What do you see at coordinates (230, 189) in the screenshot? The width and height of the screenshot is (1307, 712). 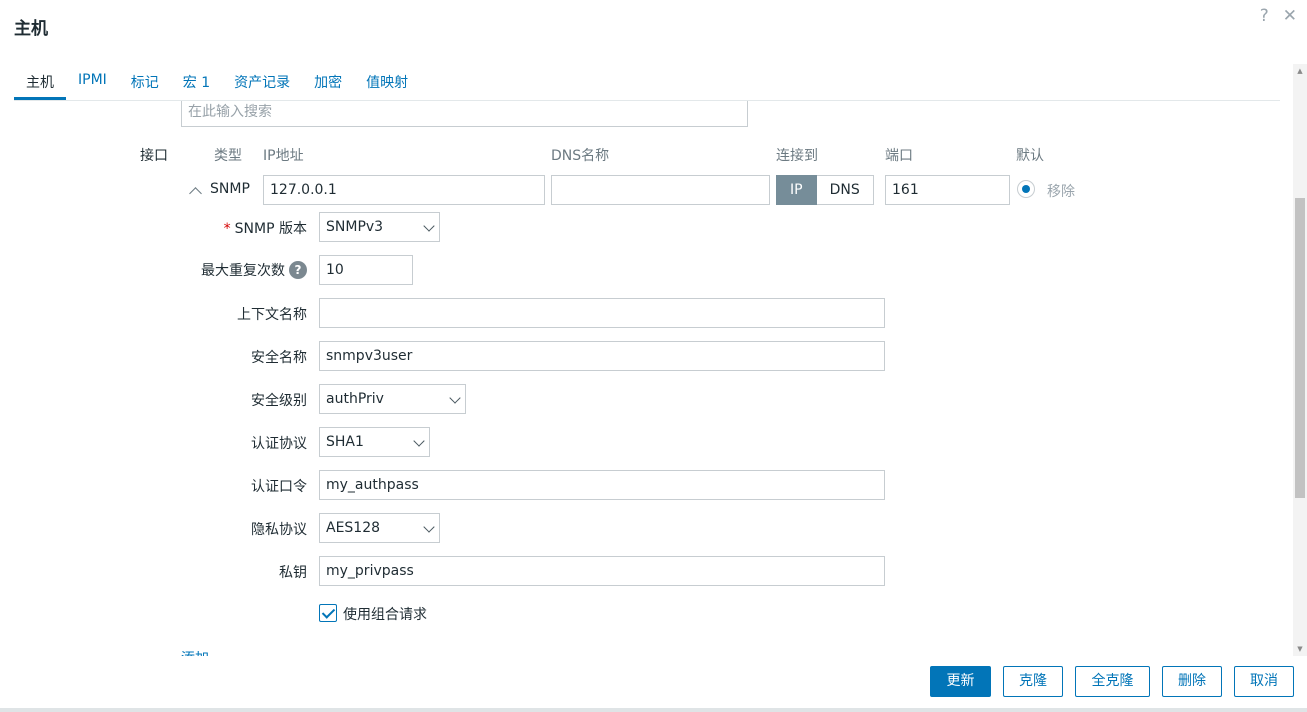 I see `interface-type: SNMP` at bounding box center [230, 189].